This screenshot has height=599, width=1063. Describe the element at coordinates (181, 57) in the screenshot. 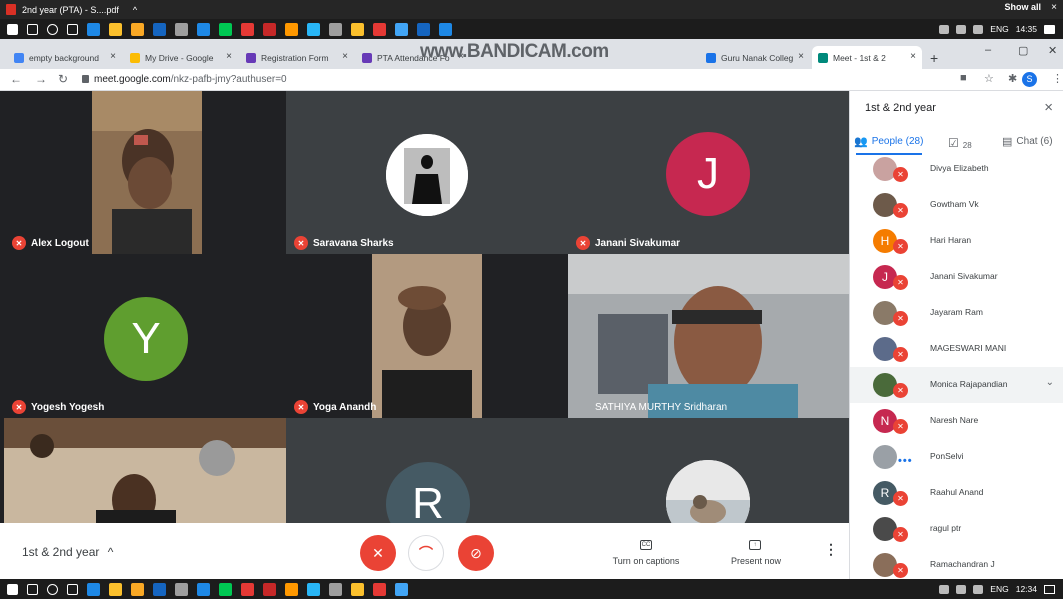

I see `browser-tab: My Drive - Google ×` at that location.